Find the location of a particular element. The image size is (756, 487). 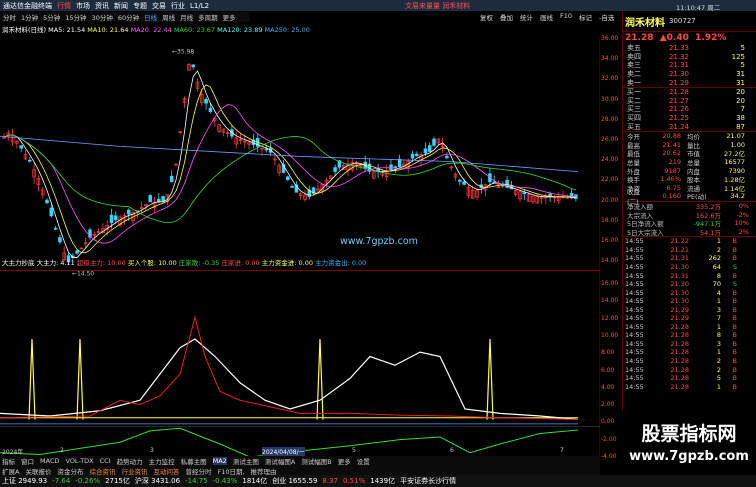

ob-price: 21.31 is located at coordinates (678, 65).